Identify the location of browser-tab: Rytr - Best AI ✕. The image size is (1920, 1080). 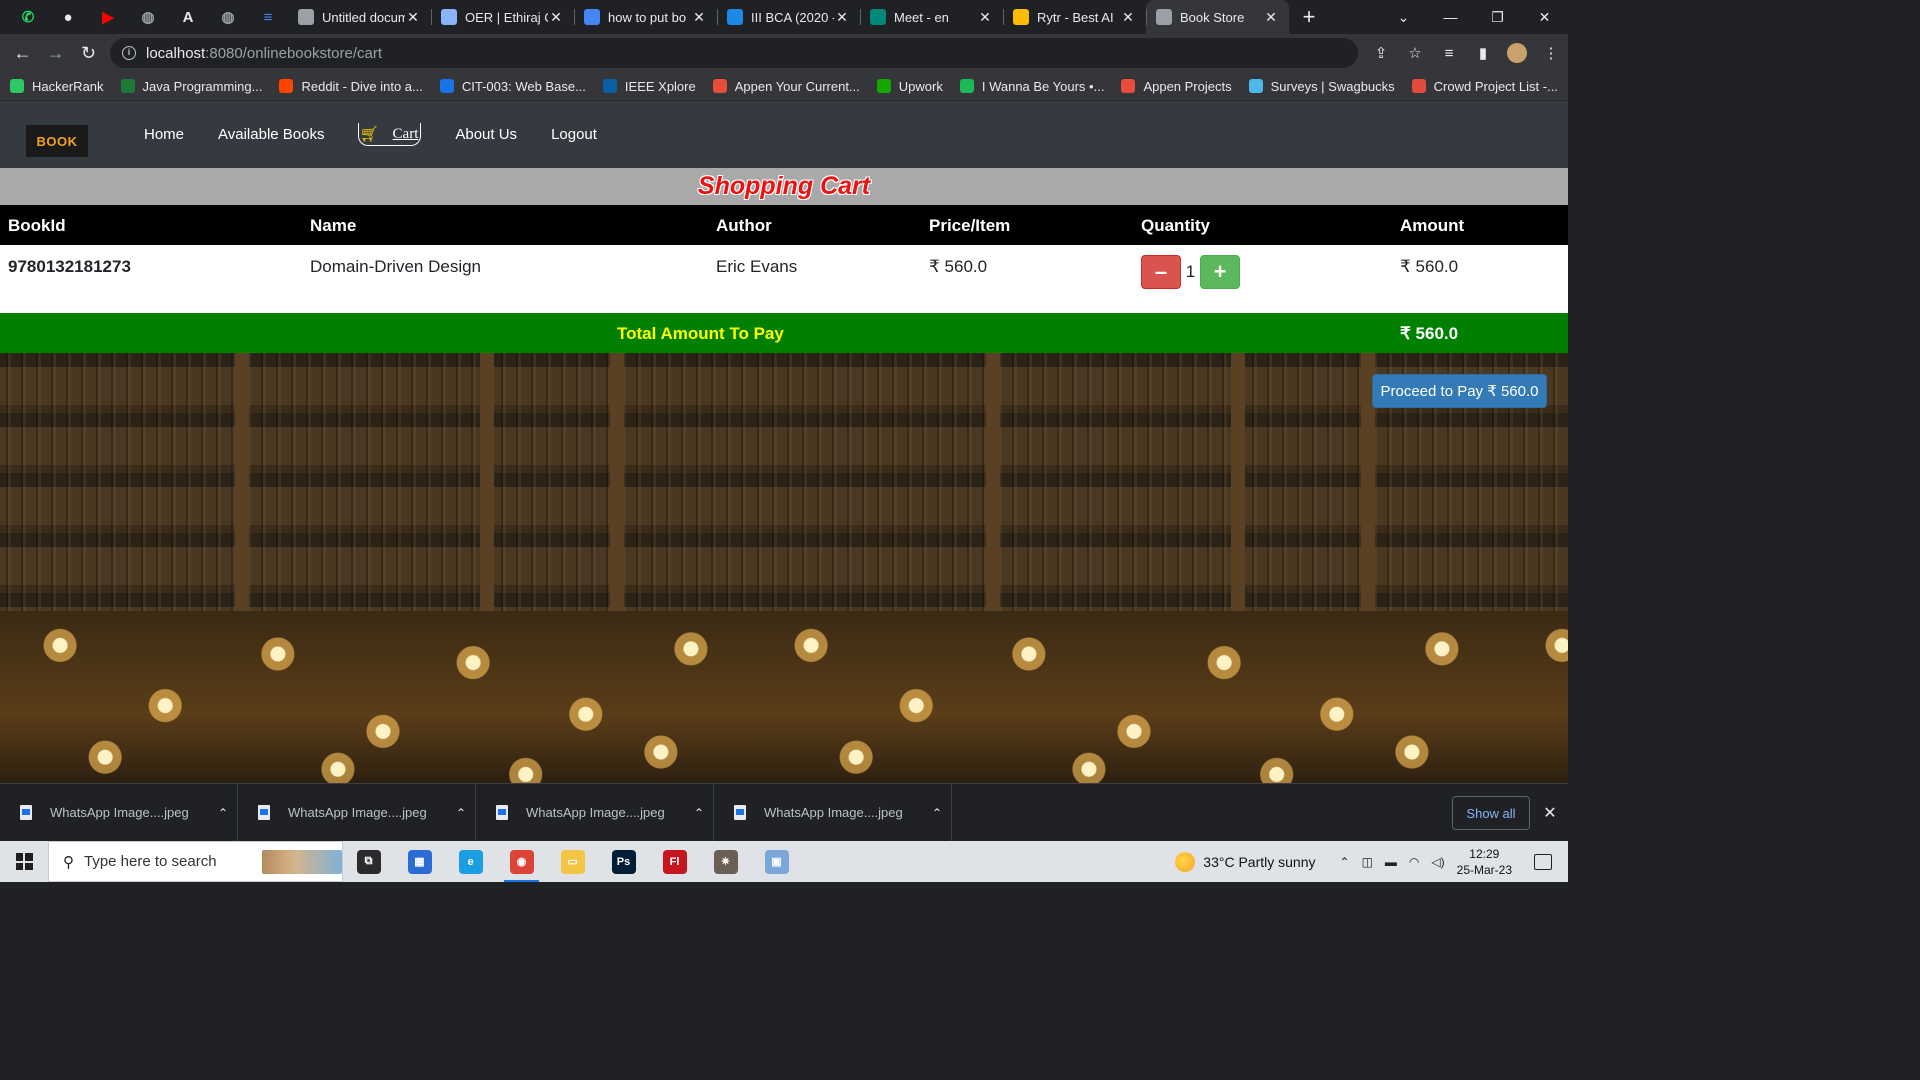
(1074, 17).